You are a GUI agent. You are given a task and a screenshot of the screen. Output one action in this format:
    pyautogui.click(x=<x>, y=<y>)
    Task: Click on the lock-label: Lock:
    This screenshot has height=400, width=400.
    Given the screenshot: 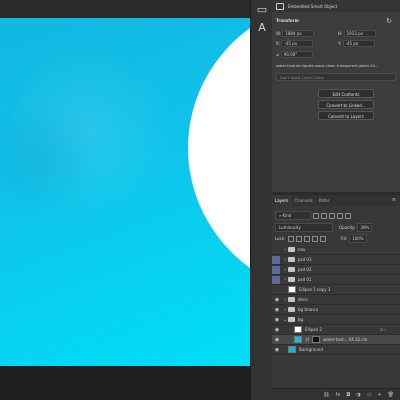 What is the action you would take?
    pyautogui.click(x=280, y=238)
    